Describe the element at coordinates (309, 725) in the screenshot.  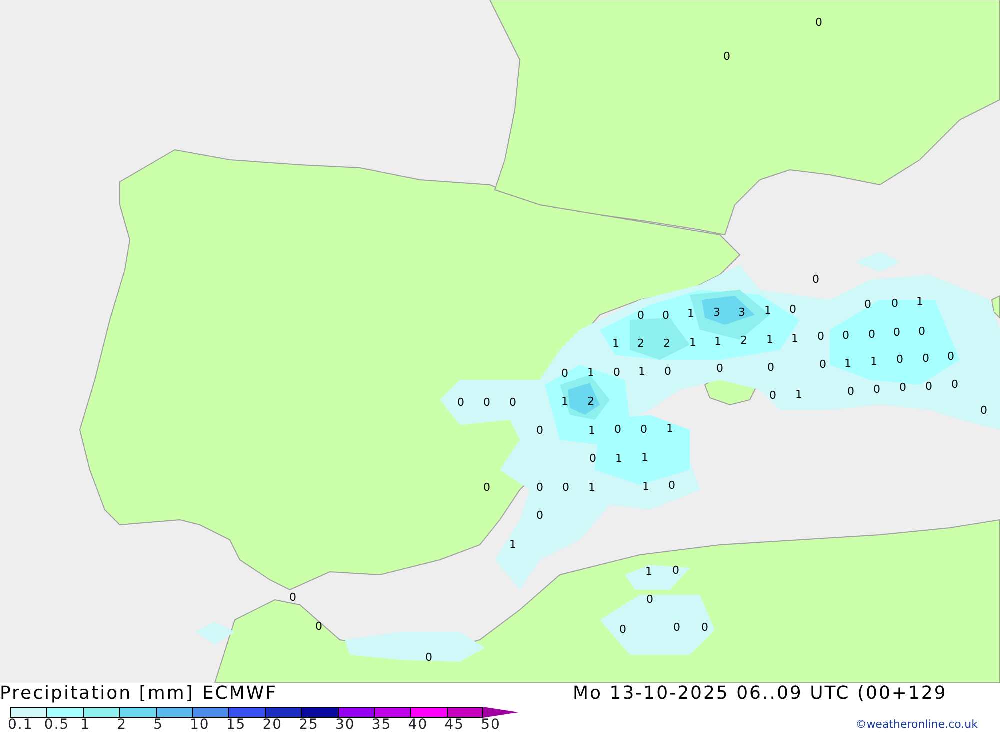
I see `scale-label: 25` at that location.